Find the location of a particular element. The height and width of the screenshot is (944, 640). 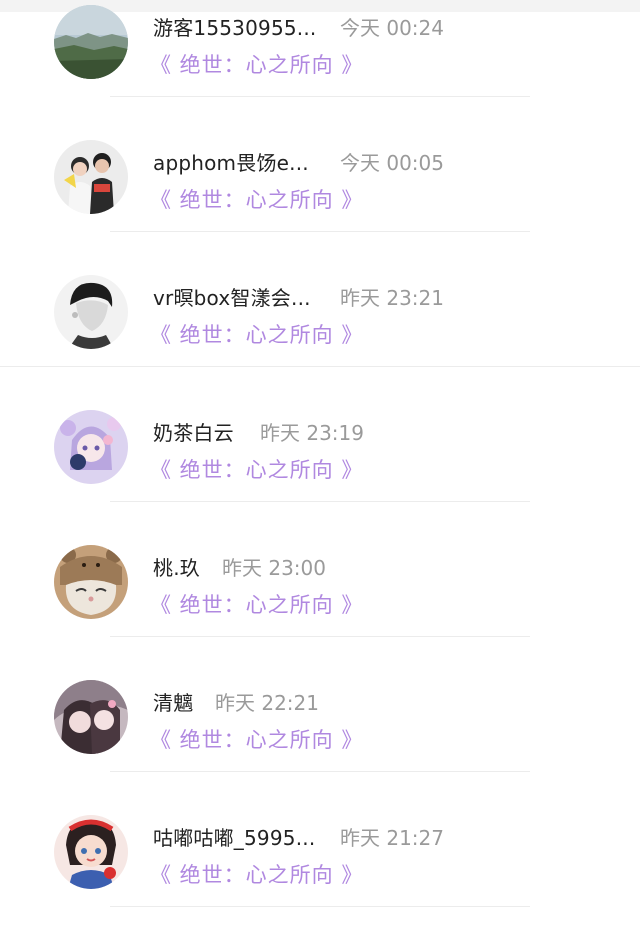

list-item: apphom畏饧e... 今天 00:05 《 绝世：心之所向 》 is located at coordinates (320, 202).